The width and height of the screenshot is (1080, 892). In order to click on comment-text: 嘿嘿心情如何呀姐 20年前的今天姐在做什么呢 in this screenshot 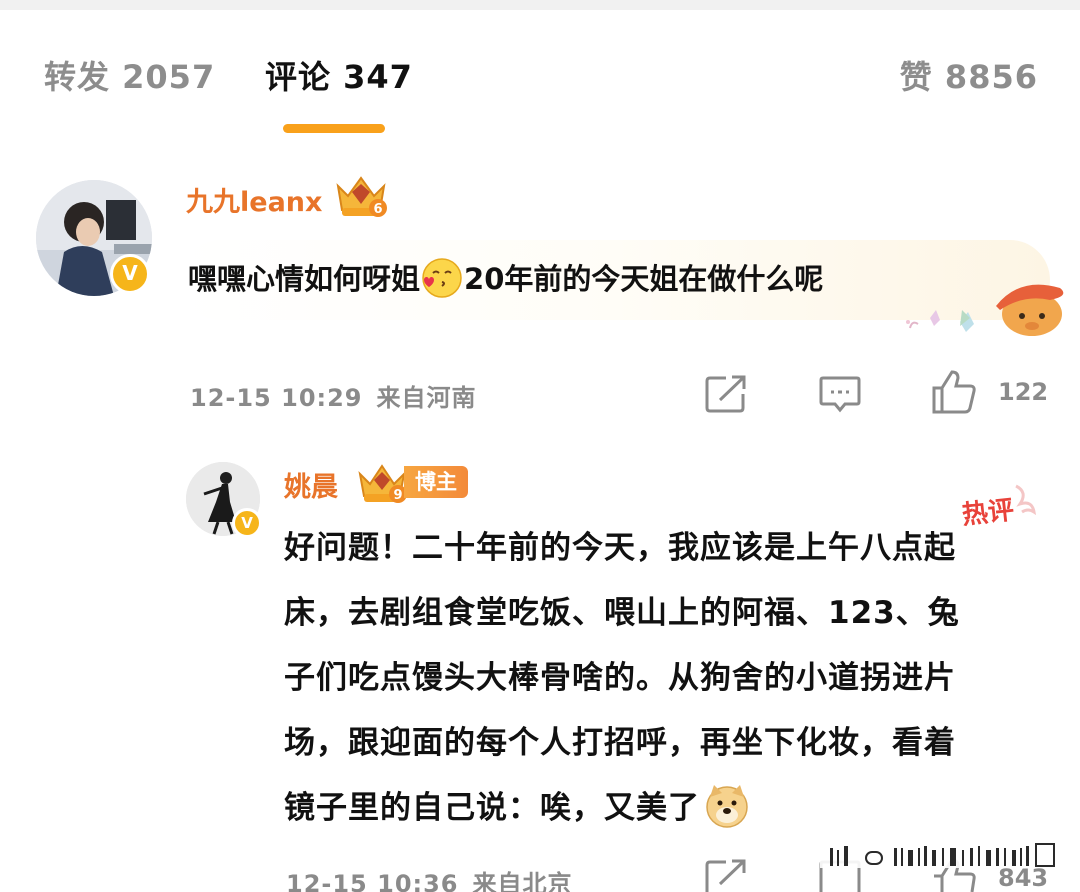, I will do `click(505, 277)`.